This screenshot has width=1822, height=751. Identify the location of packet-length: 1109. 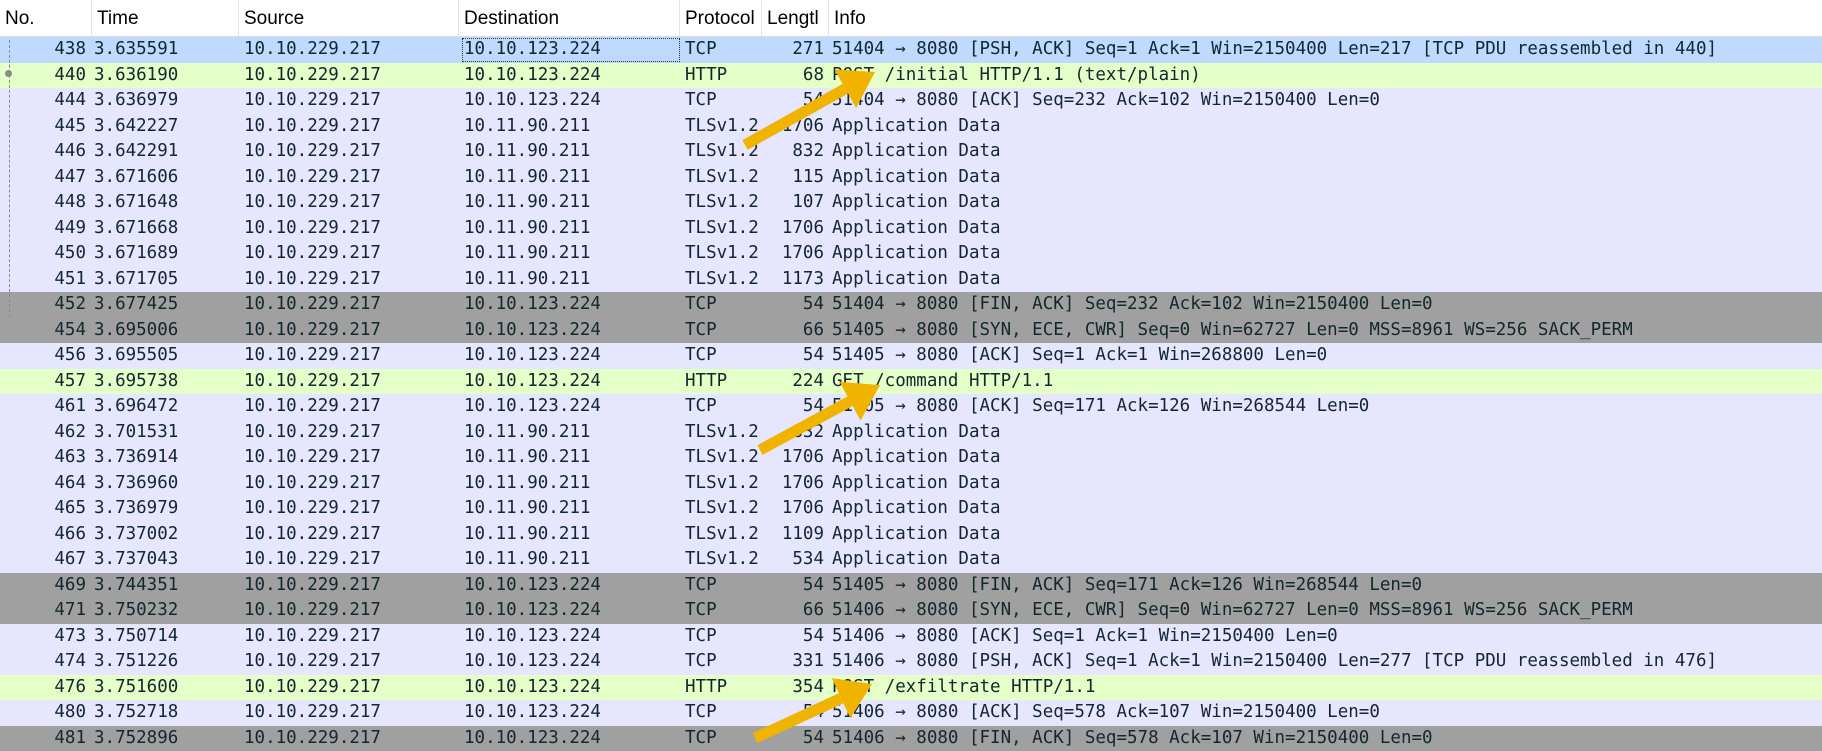
(795, 535).